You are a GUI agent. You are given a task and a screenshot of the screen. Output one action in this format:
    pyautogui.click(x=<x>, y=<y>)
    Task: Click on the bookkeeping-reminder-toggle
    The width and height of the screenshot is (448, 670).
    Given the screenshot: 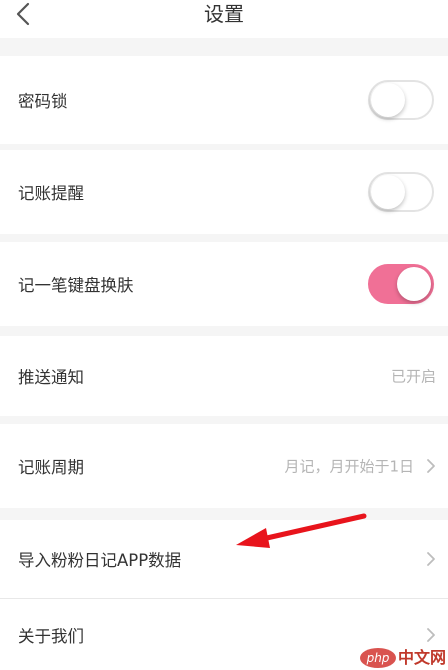 What is the action you would take?
    pyautogui.click(x=401, y=192)
    